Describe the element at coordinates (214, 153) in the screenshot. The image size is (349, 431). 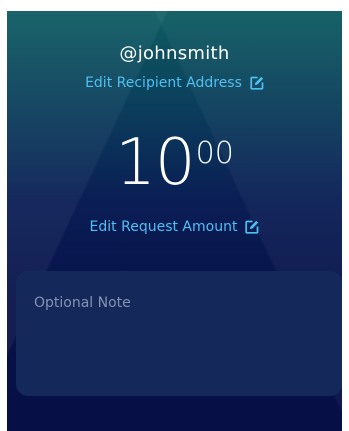
I see `amount-cents: 00` at that location.